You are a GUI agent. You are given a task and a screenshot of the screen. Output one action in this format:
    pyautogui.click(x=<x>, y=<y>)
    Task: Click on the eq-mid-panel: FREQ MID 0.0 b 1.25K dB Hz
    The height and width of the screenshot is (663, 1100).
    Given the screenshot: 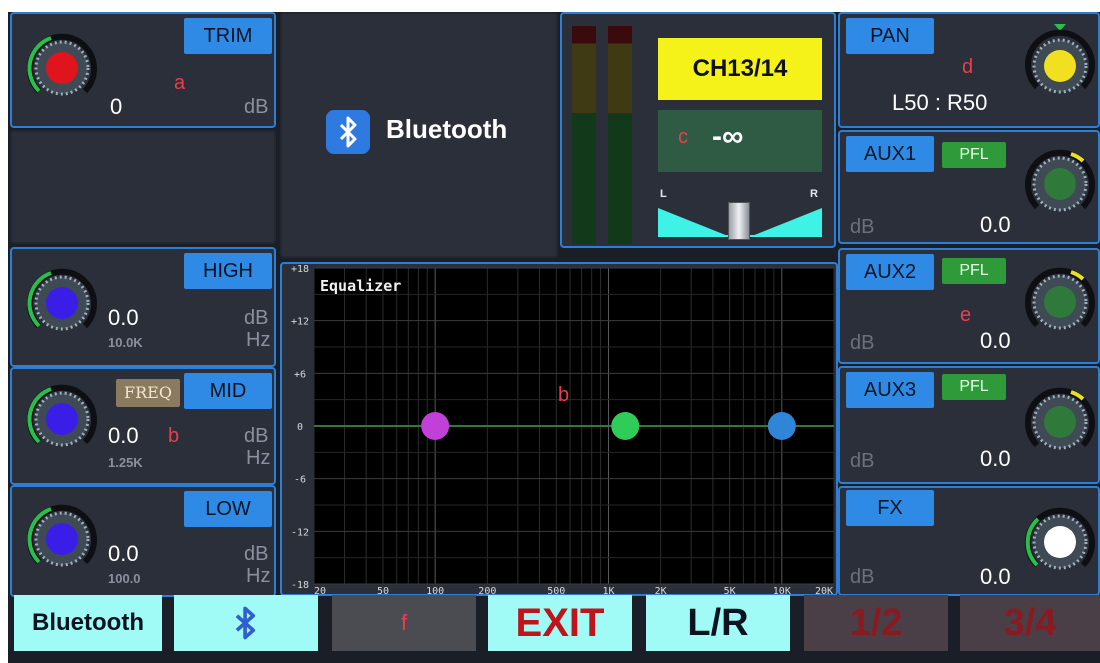 What is the action you would take?
    pyautogui.click(x=143, y=426)
    